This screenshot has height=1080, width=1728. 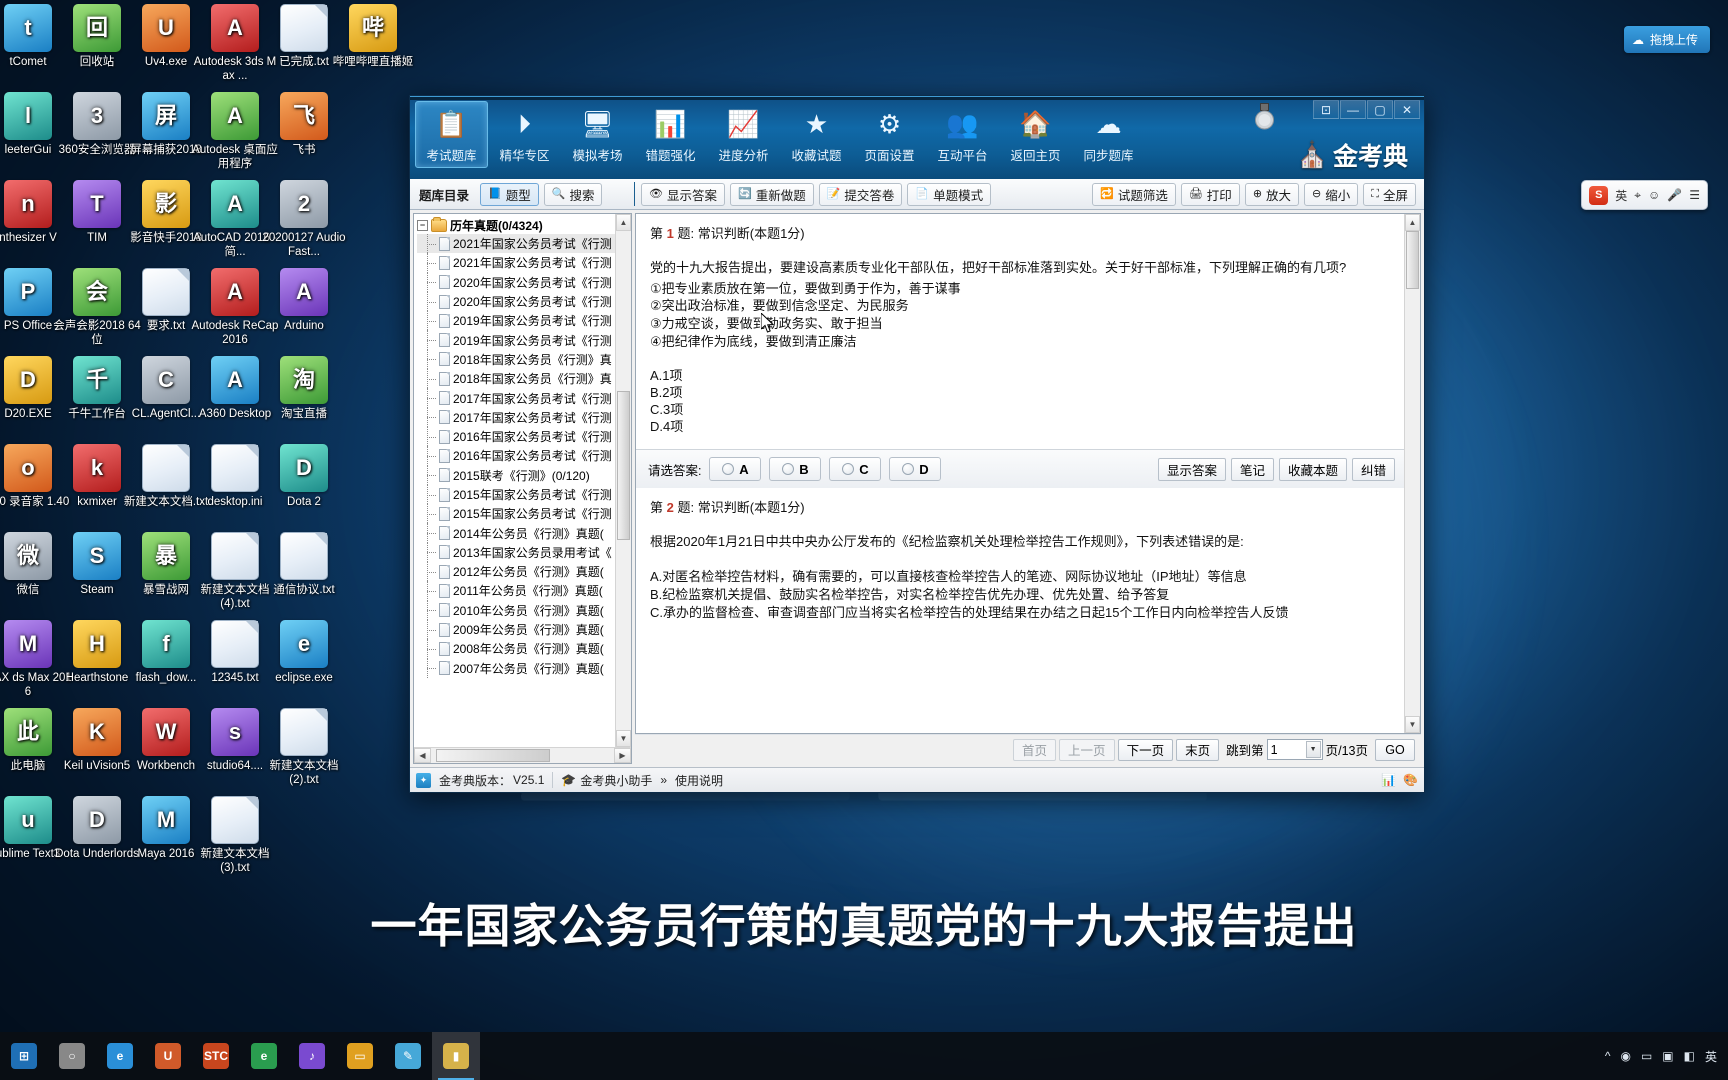 I want to click on maximize-button: ▢, so click(x=1380, y=109).